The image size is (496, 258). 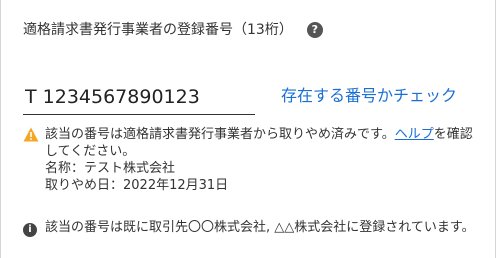 I want to click on field-label-text: 適格請求書発行事業者の登録番号（13桁）, so click(x=158, y=30).